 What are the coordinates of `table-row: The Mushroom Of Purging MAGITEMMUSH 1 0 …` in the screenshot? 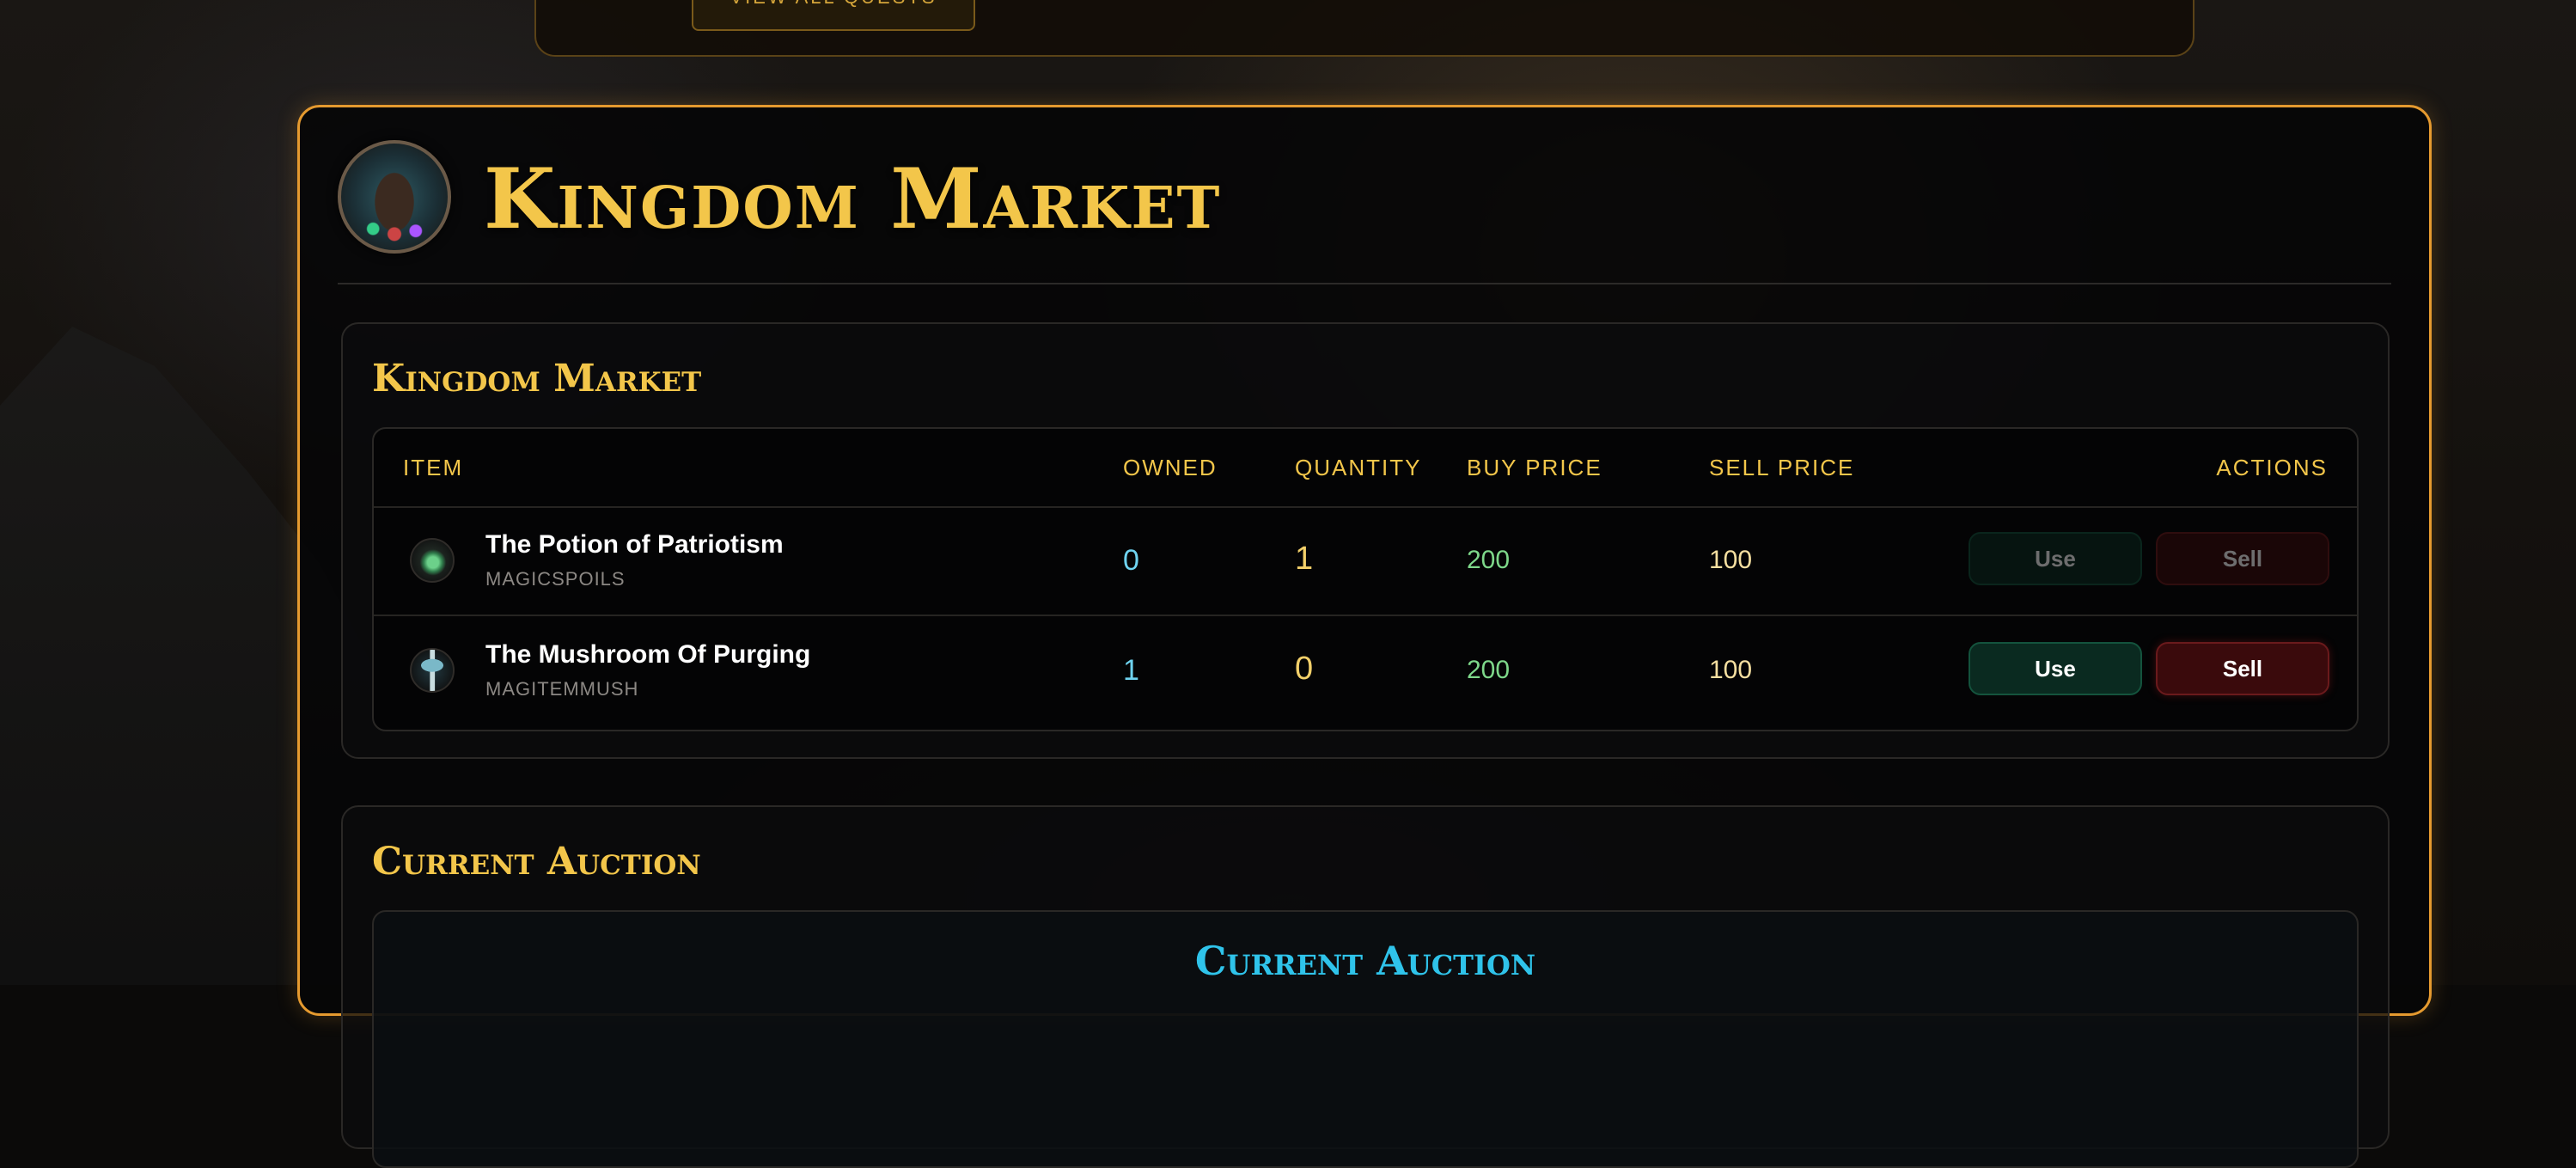 It's located at (1365, 670).